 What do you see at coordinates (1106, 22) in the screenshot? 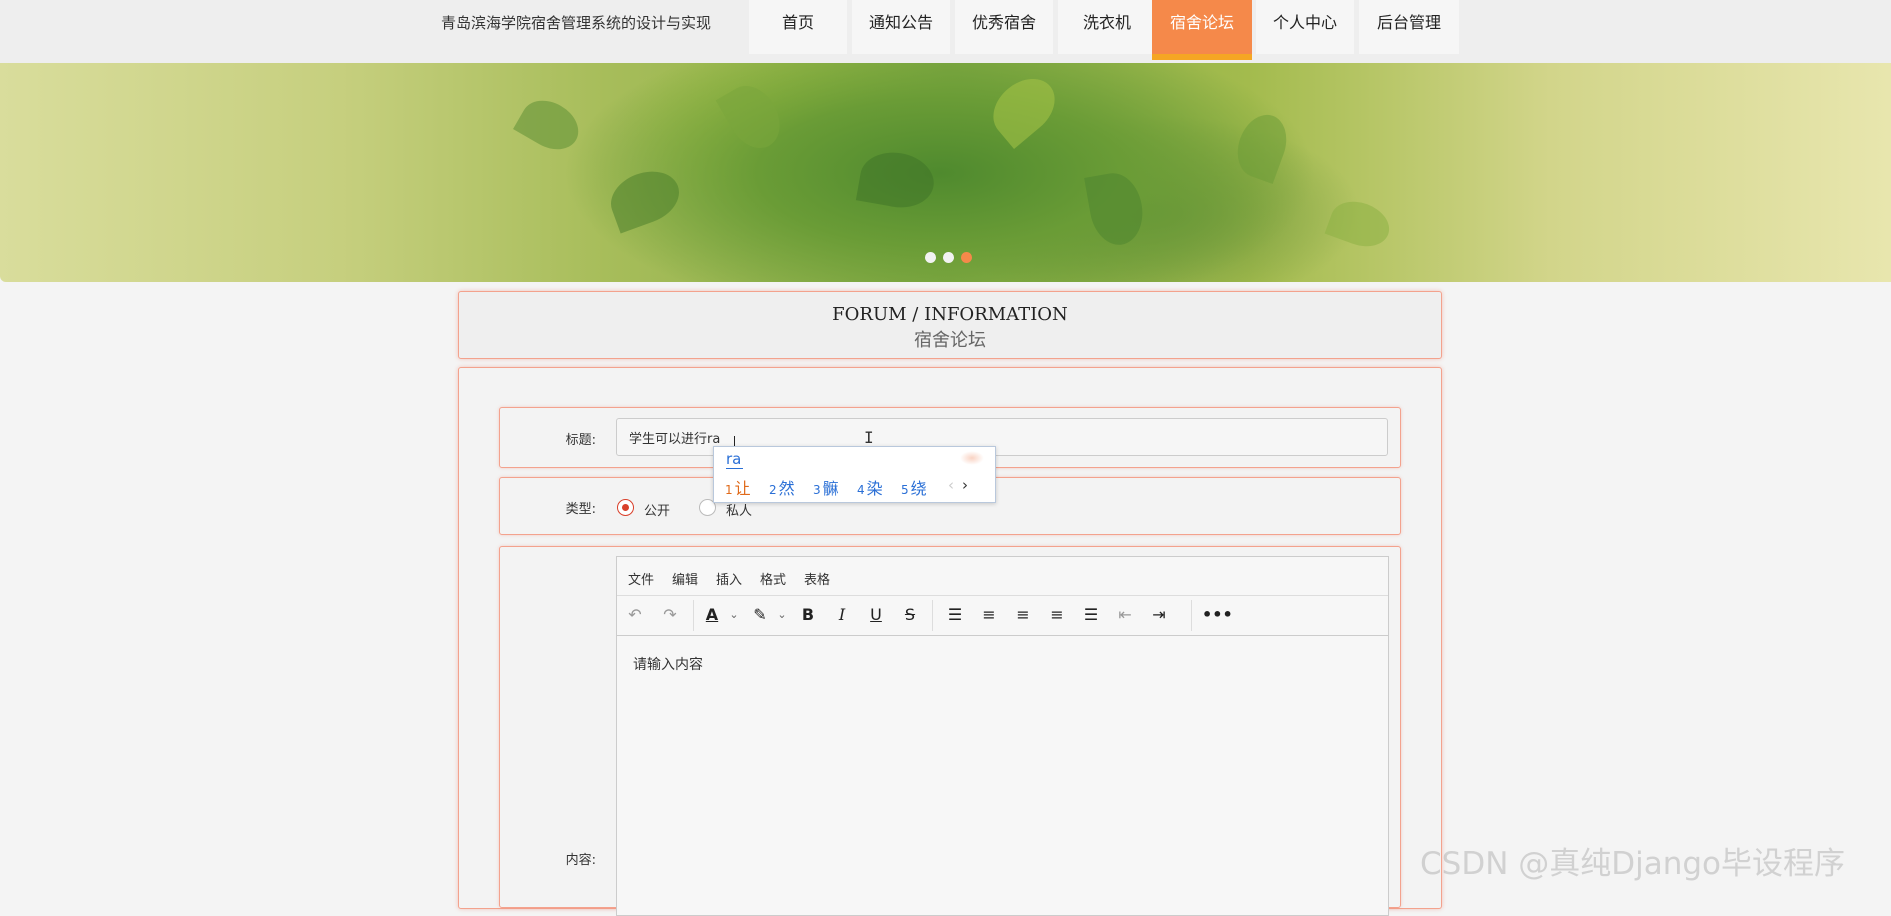
I see `nav-washing-machine-label: 洗衣机` at bounding box center [1106, 22].